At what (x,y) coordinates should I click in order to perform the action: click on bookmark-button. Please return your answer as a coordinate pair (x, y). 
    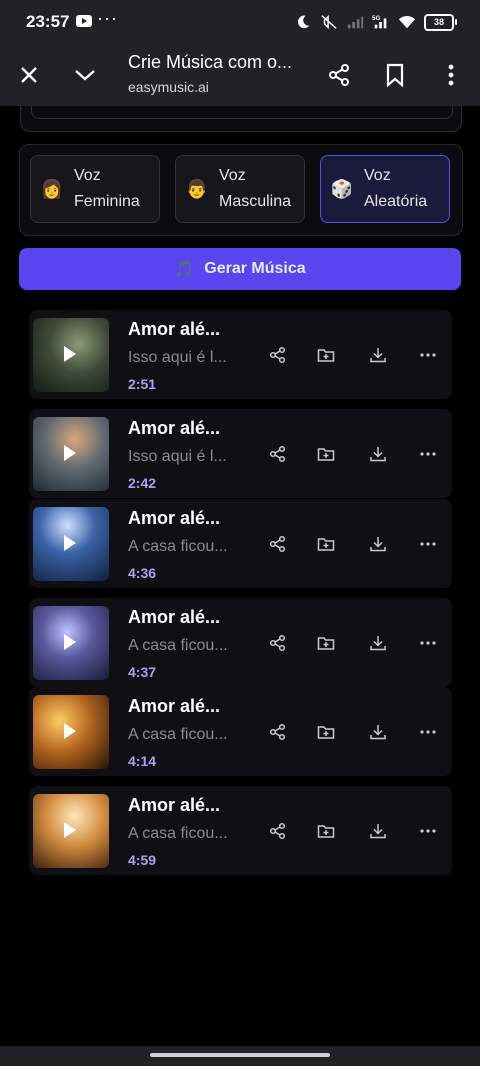
    Looking at the image, I should click on (395, 75).